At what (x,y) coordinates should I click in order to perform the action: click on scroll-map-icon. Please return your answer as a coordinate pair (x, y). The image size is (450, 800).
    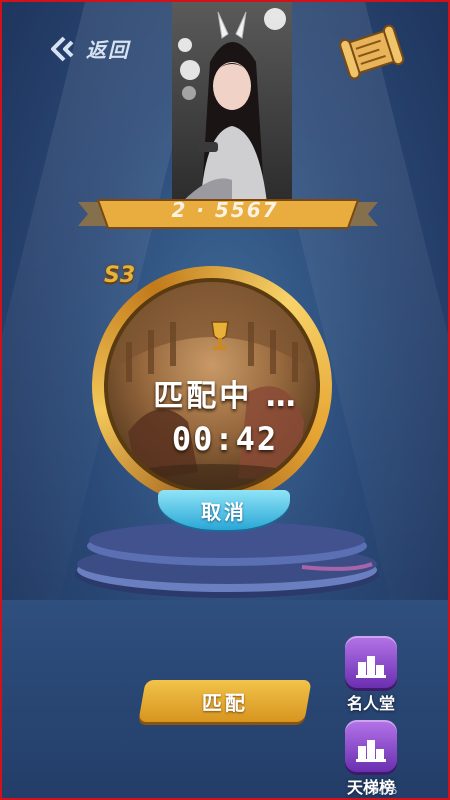
    Looking at the image, I should click on (372, 53).